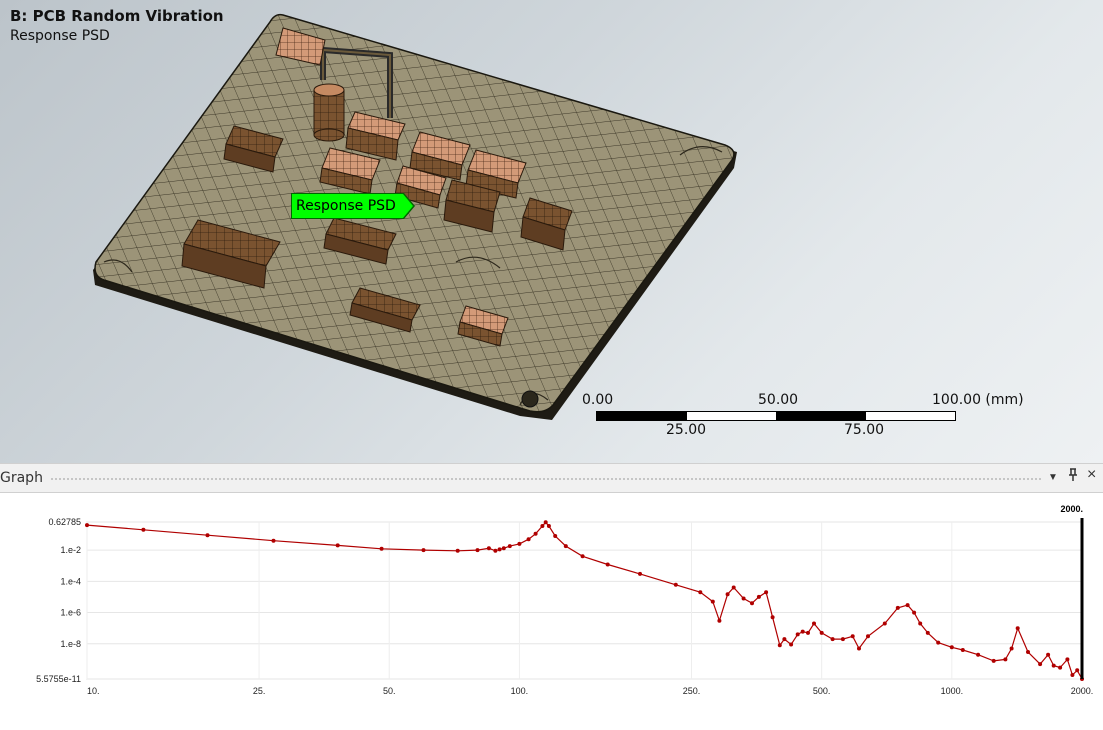  What do you see at coordinates (686, 430) in the screenshot?
I see `scale-label-25: 25.00` at bounding box center [686, 430].